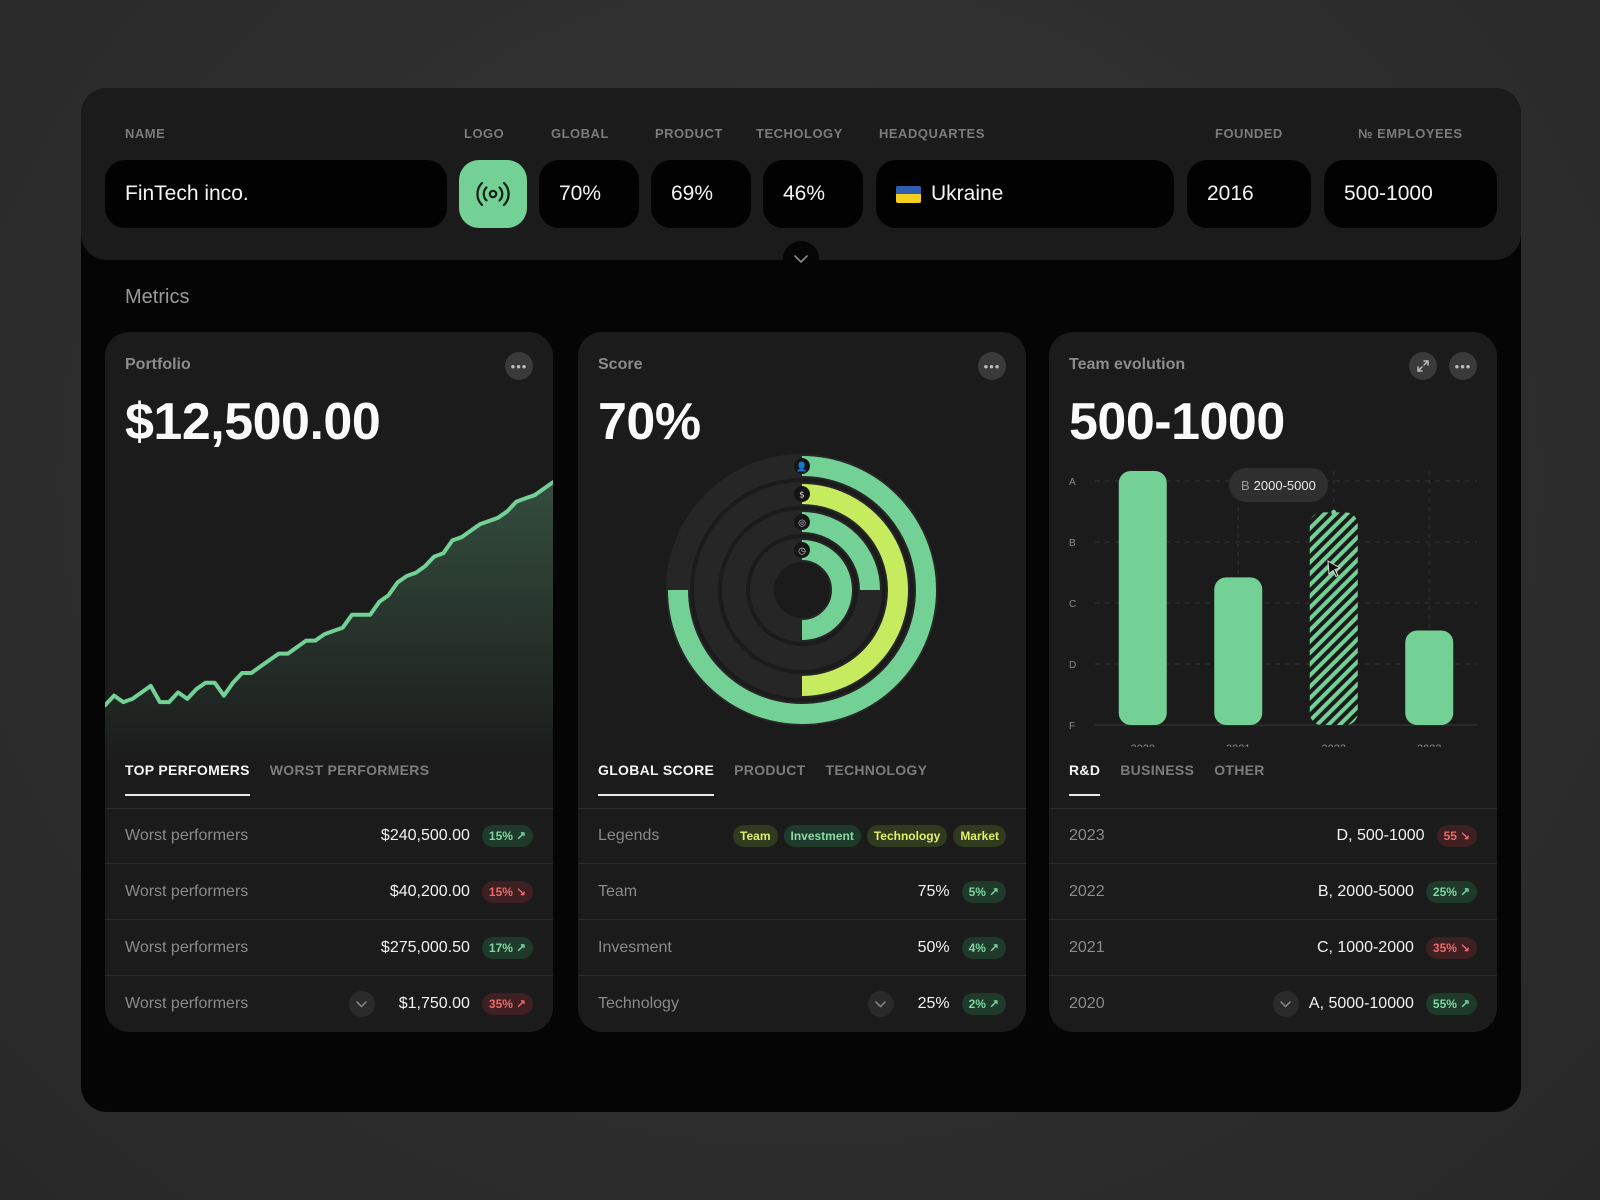 The width and height of the screenshot is (1600, 1200). I want to click on employees-value: 500-1000, so click(1388, 193).